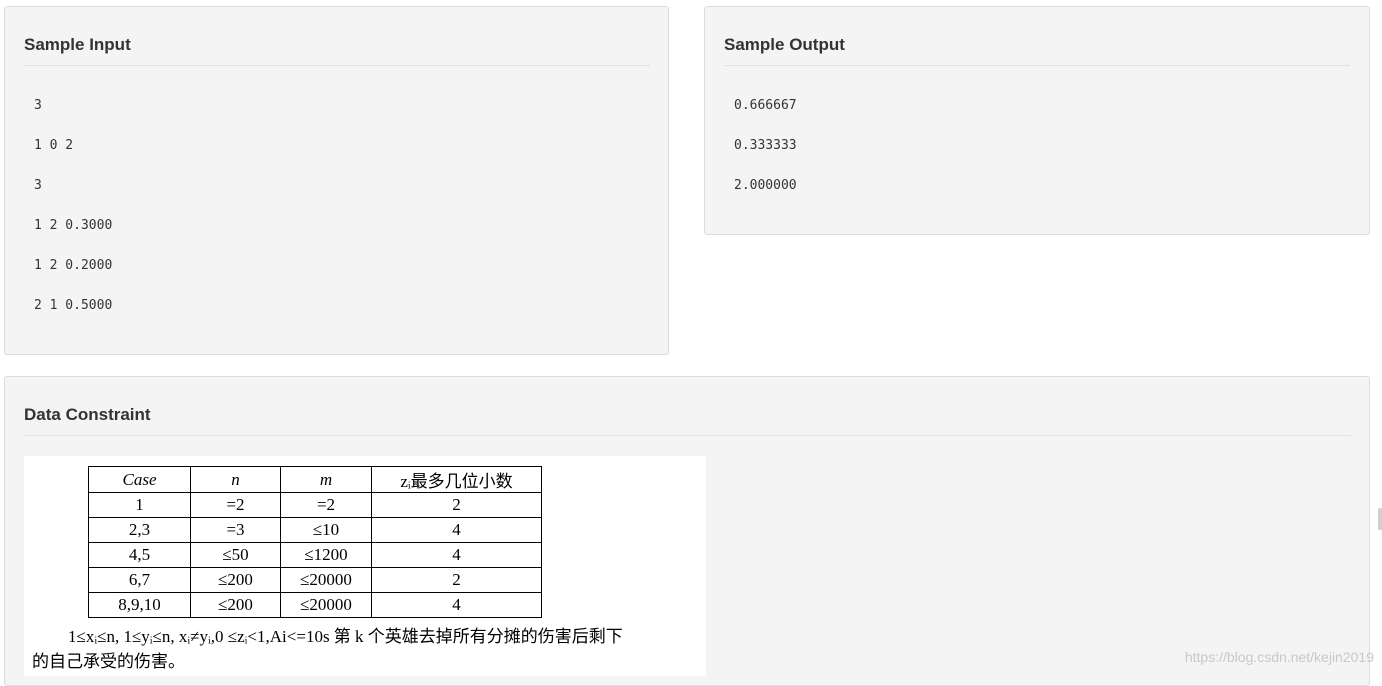  I want to click on table-cell: 4,5, so click(139, 555).